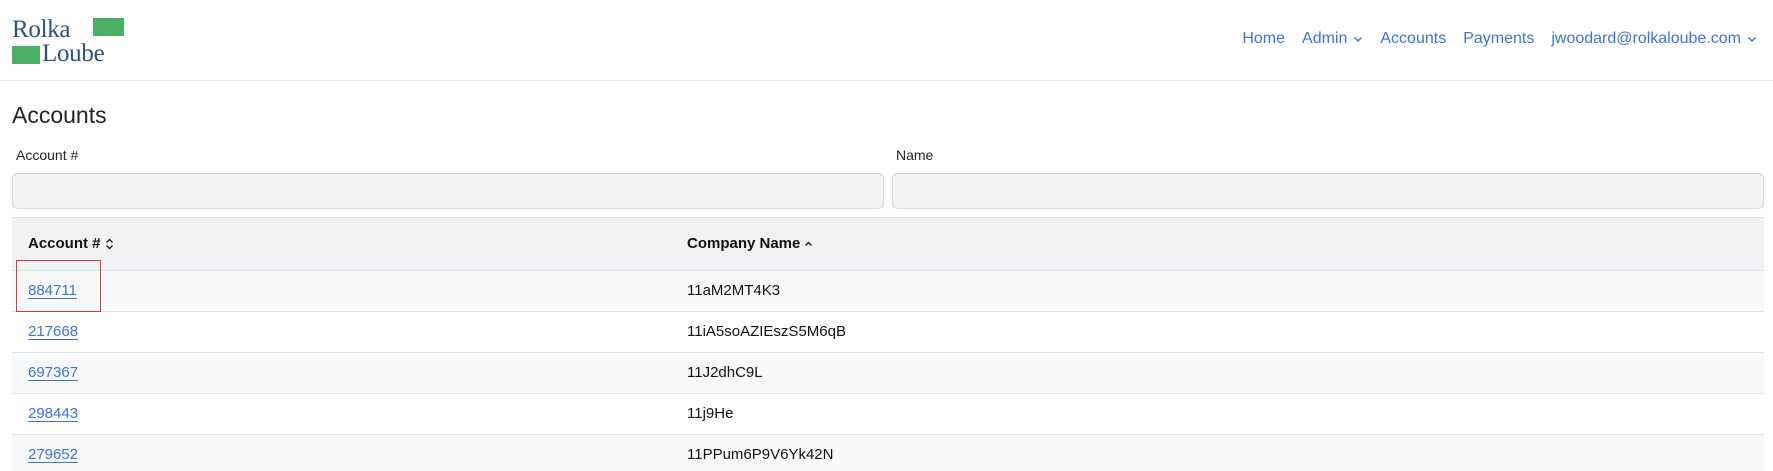 This screenshot has height=471, width=1773. What do you see at coordinates (915, 155) in the screenshot?
I see `name-filter-label: Name` at bounding box center [915, 155].